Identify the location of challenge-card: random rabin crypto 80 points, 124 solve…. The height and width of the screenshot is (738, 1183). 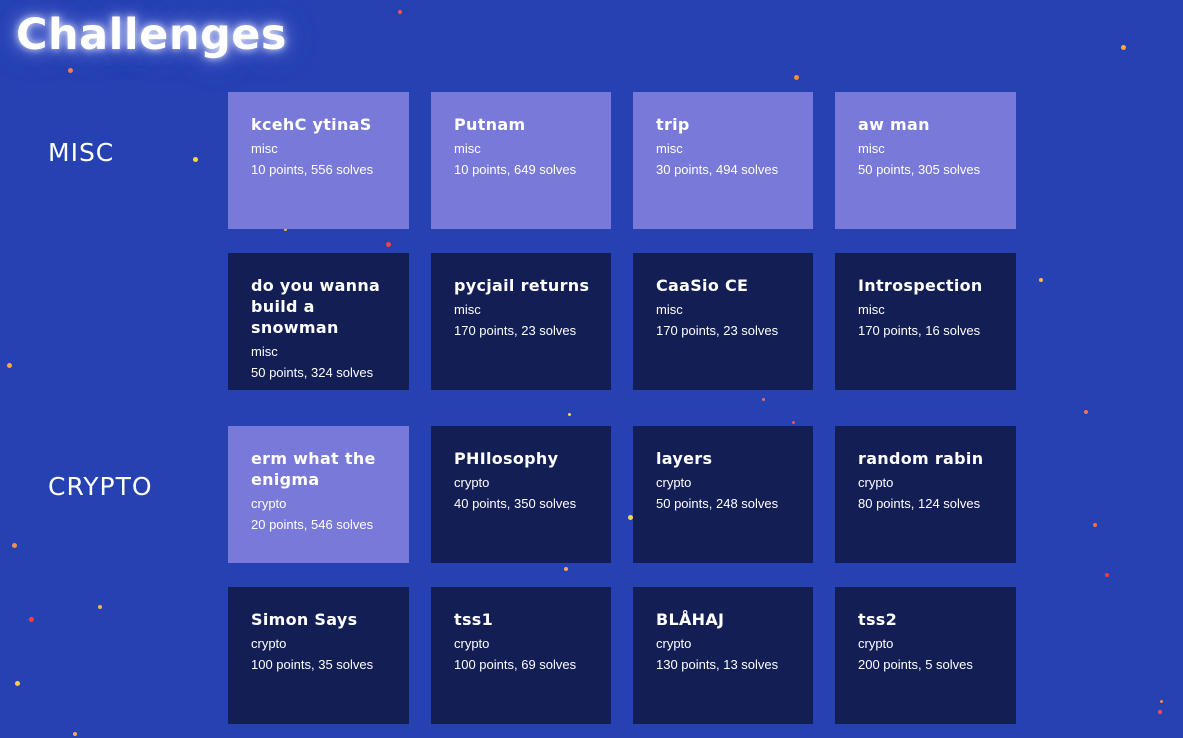
(925, 494).